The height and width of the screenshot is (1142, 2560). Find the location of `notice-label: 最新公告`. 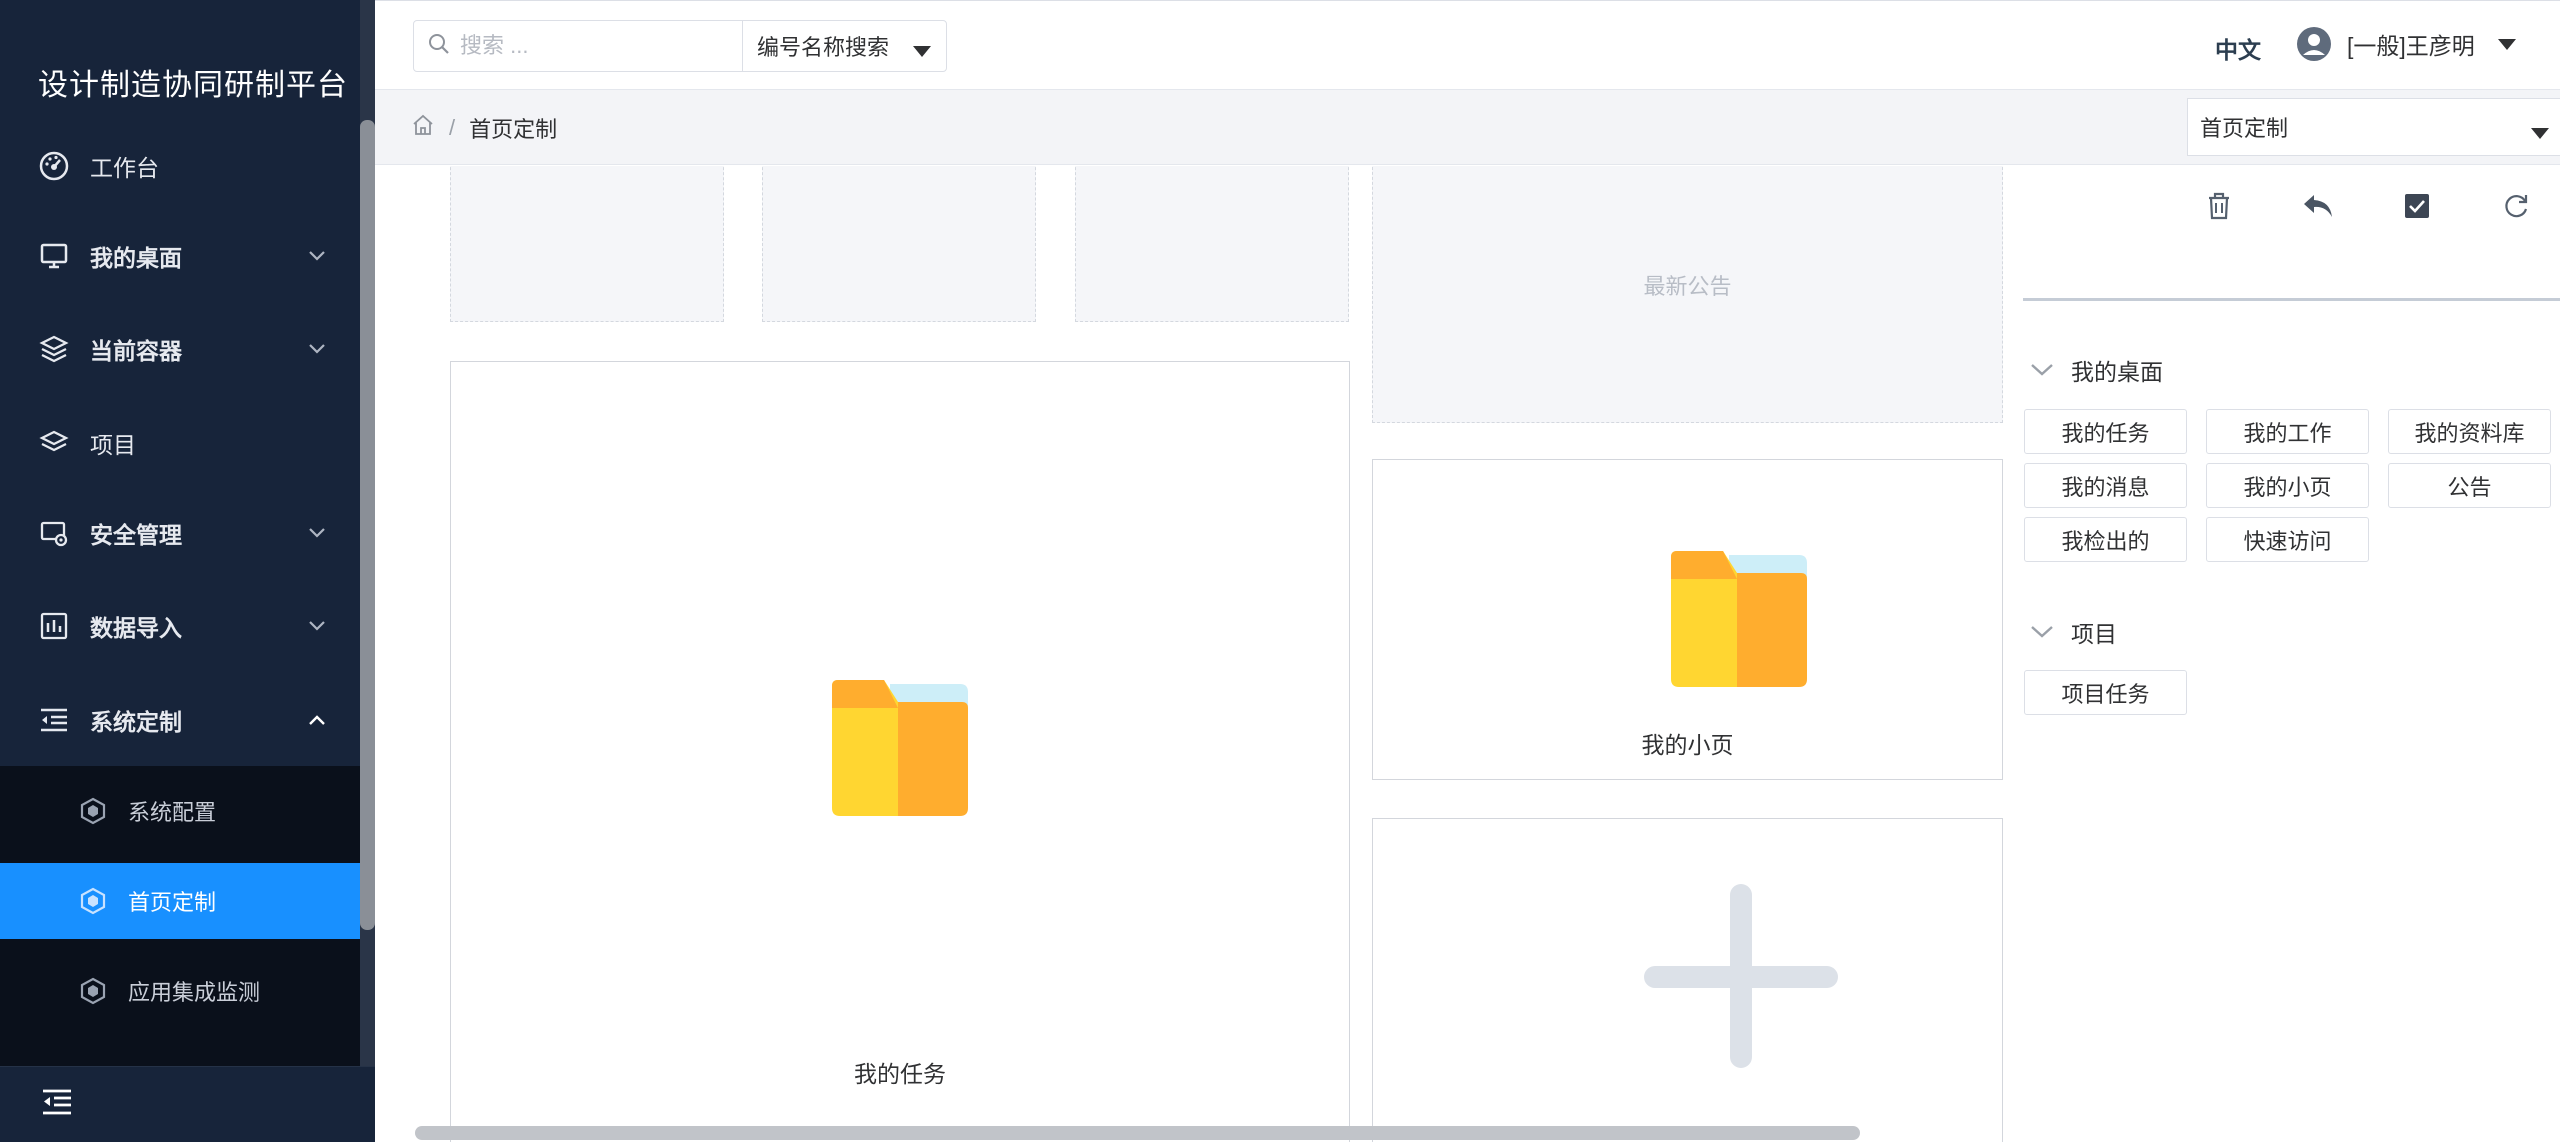

notice-label: 最新公告 is located at coordinates (1687, 286).